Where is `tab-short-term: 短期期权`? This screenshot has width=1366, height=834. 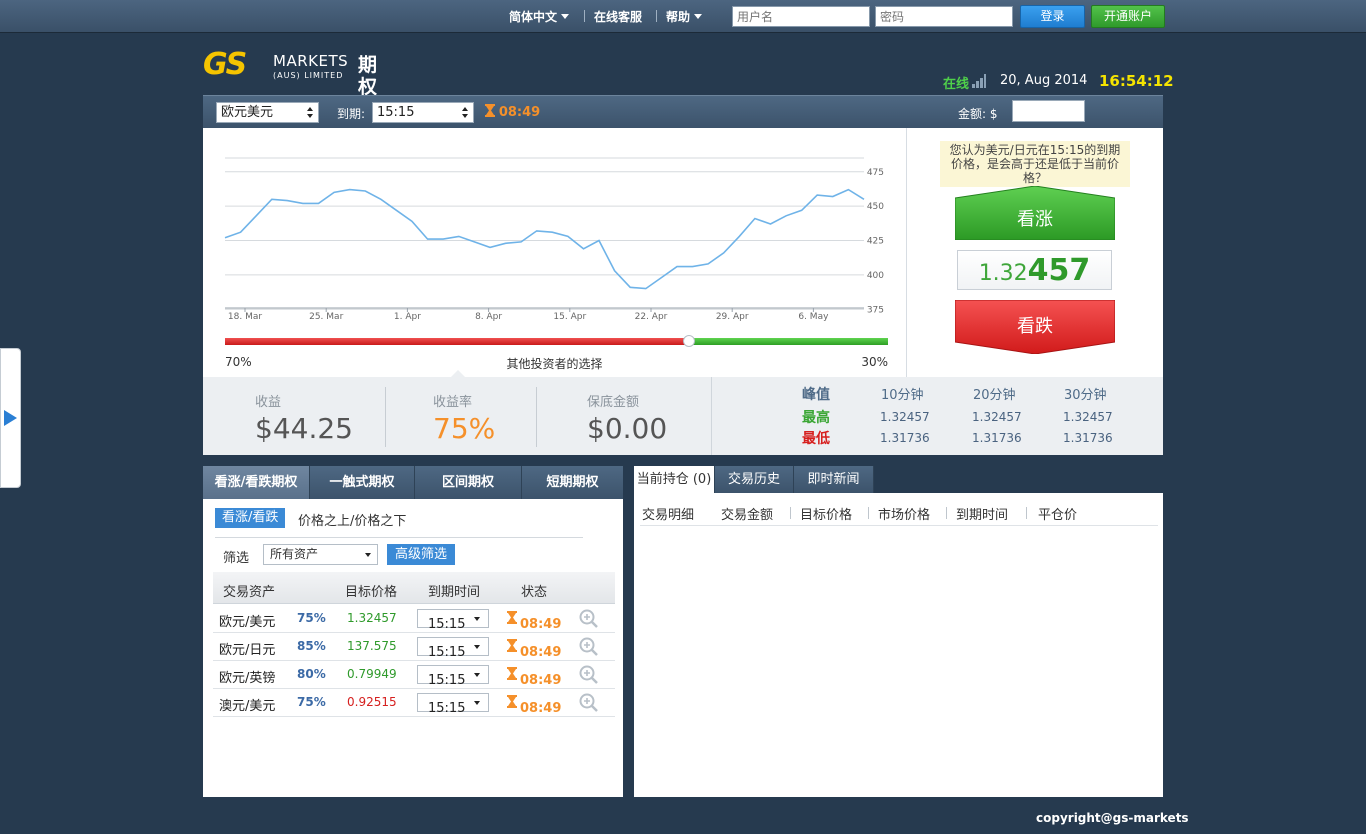 tab-short-term: 短期期权 is located at coordinates (572, 482).